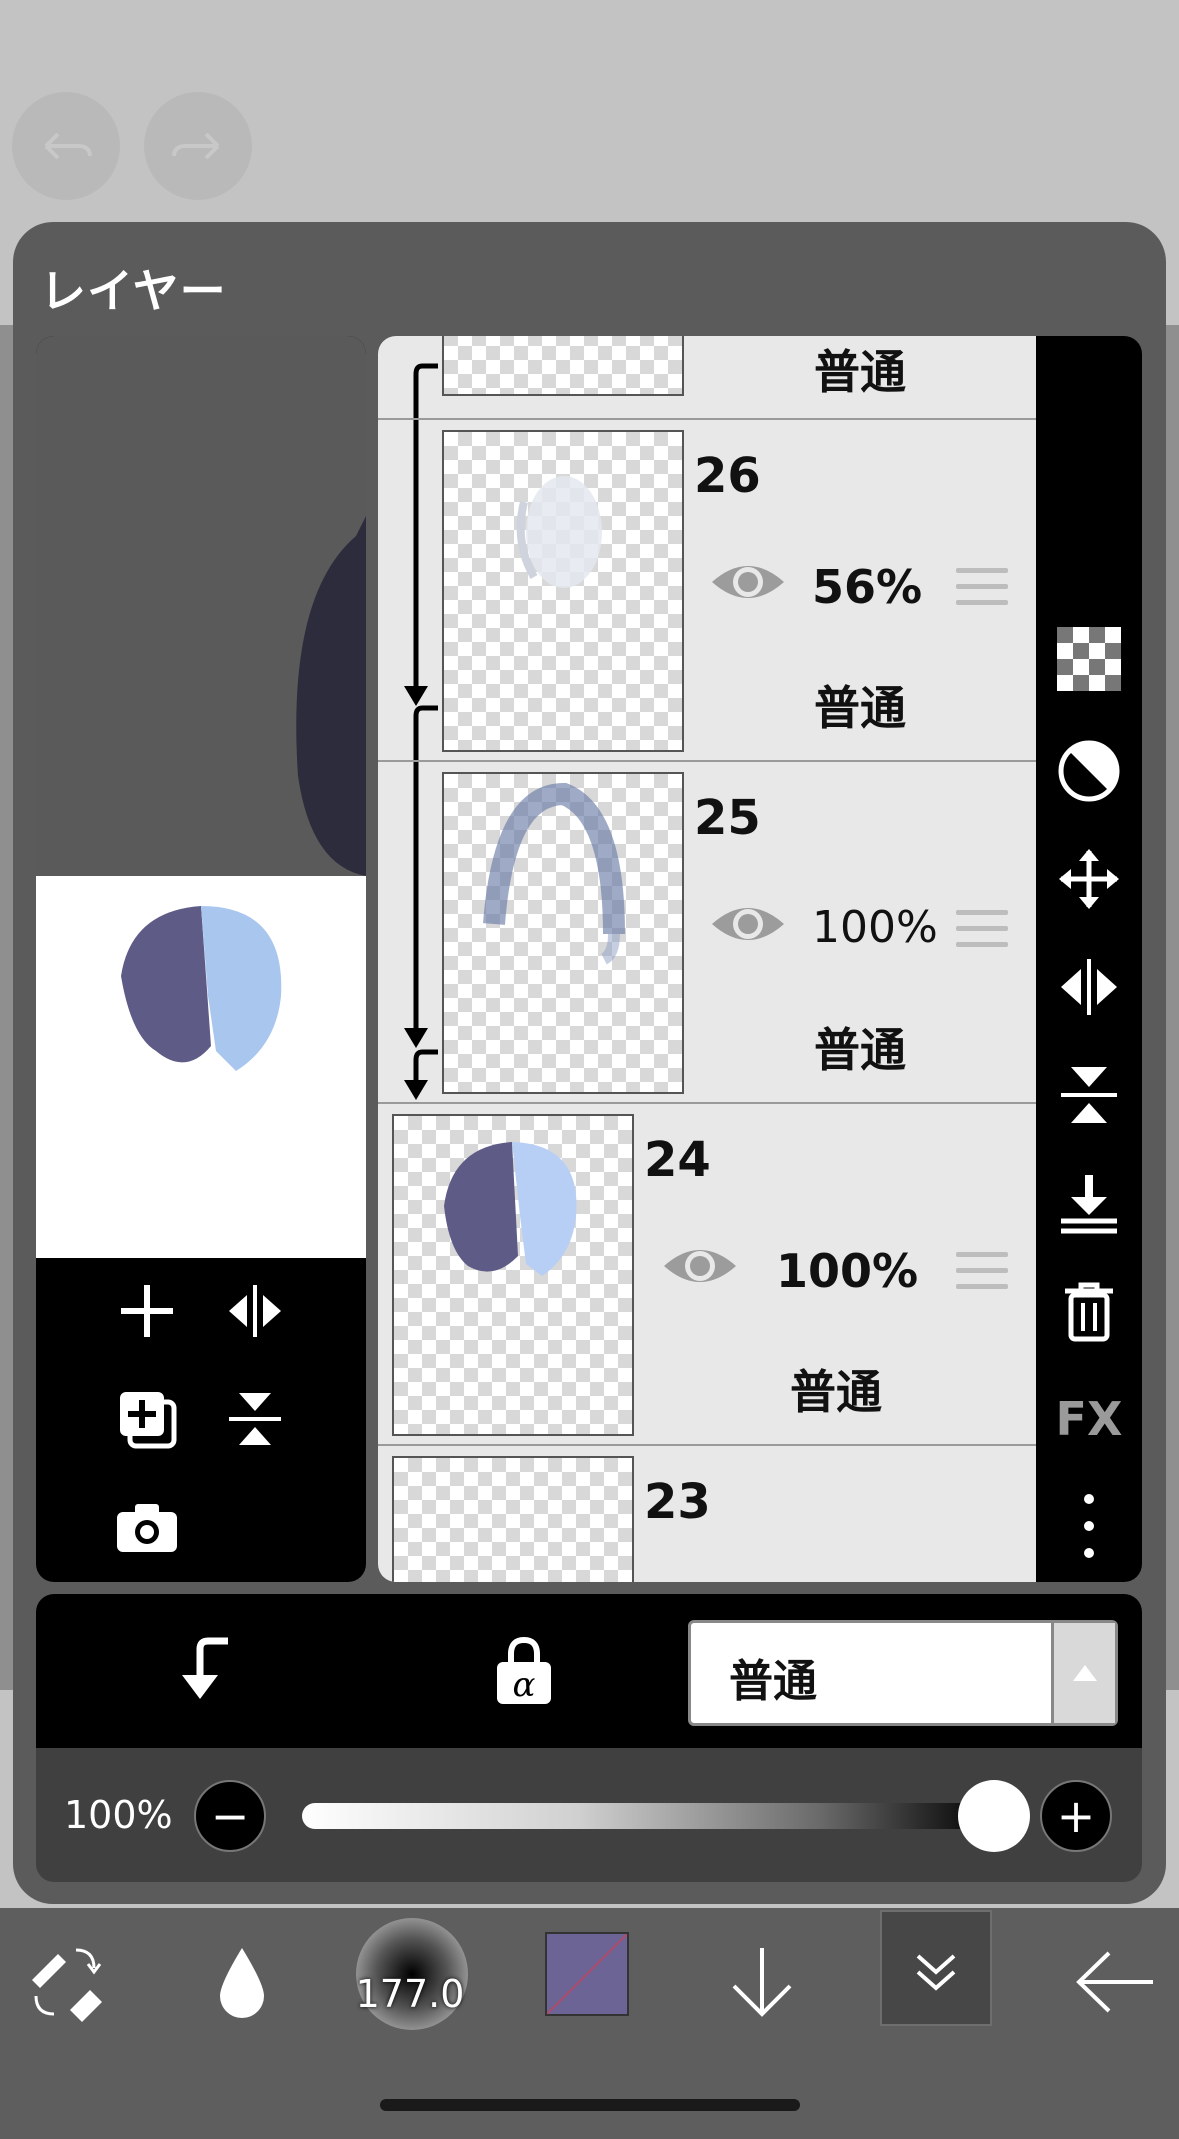  I want to click on opacity-increase-button: +, so click(1076, 1816).